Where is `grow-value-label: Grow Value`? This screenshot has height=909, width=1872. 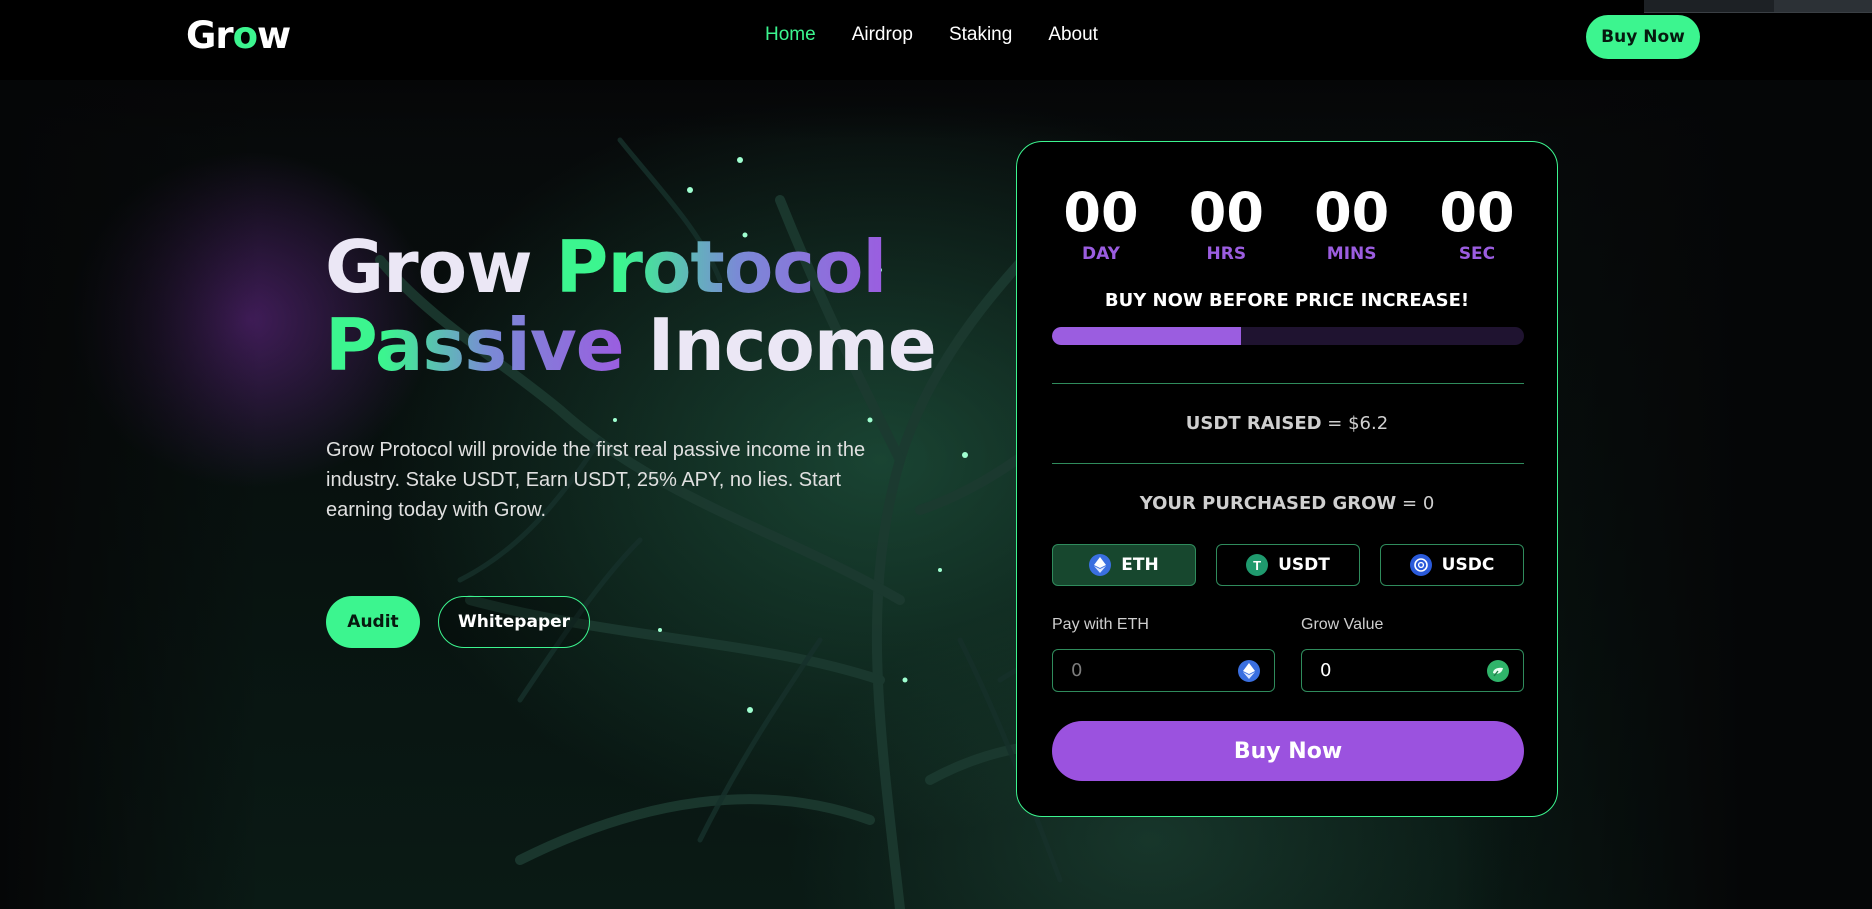
grow-value-label: Grow Value is located at coordinates (1342, 624).